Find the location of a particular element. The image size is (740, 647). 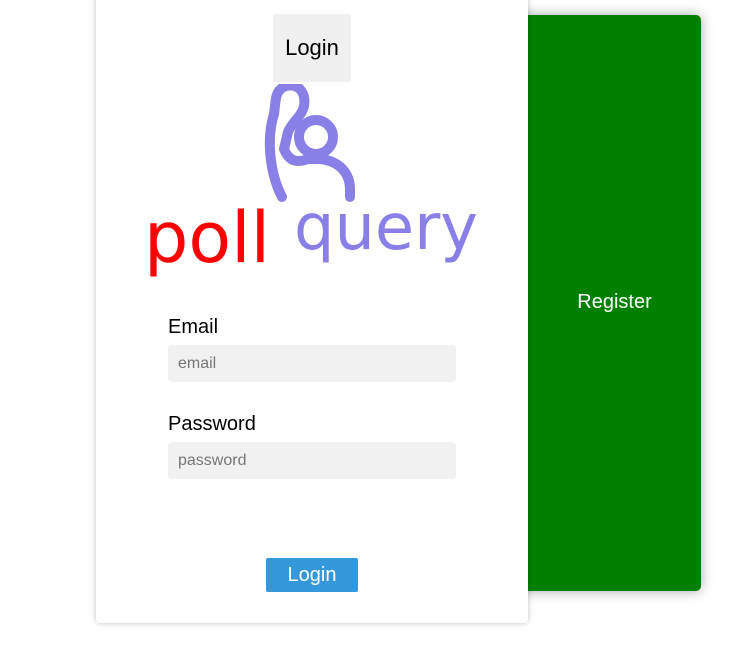

password-label: Password is located at coordinates (212, 424).